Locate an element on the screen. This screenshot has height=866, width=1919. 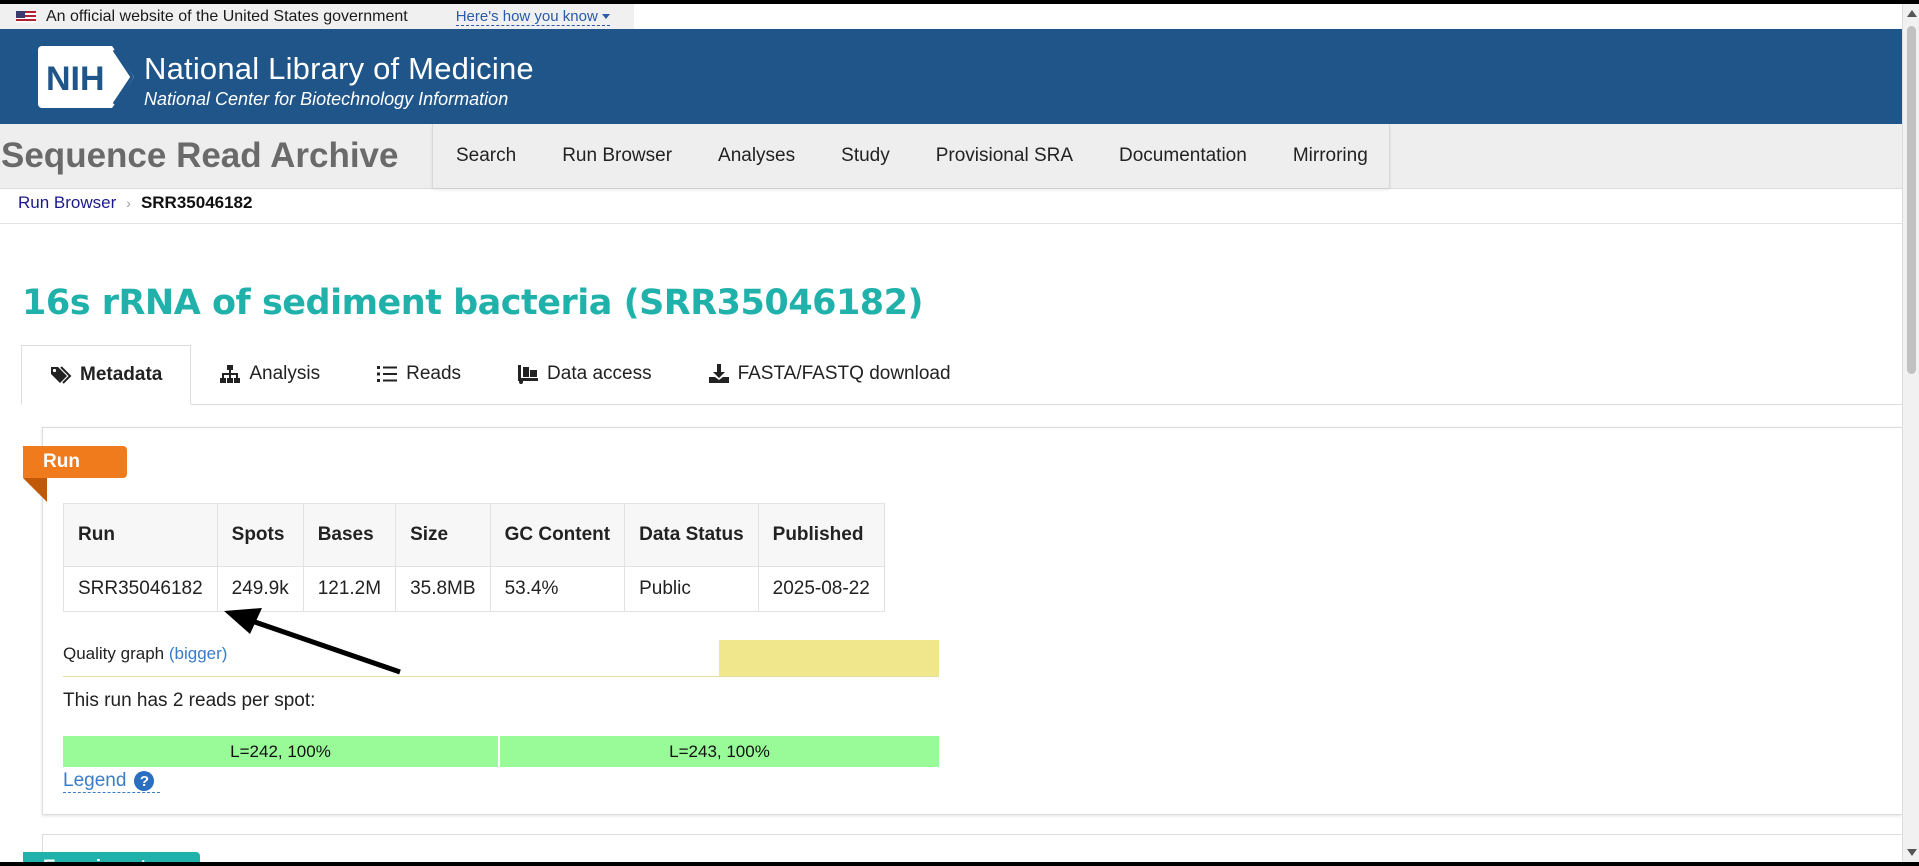
col-spots: Spots is located at coordinates (260, 535).